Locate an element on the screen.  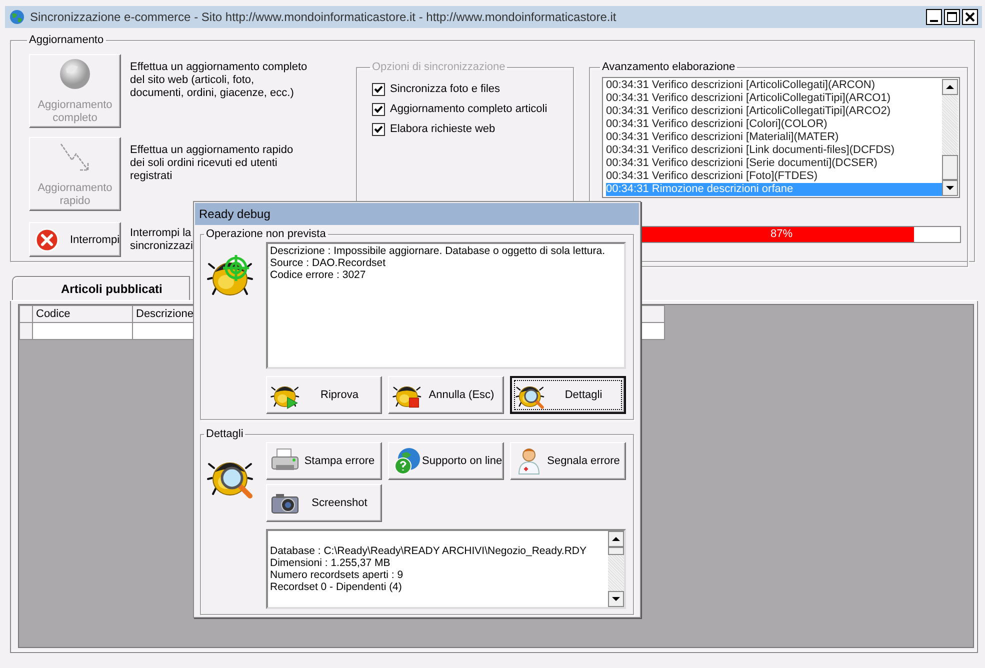
retry-button: Riprova is located at coordinates (324, 395).